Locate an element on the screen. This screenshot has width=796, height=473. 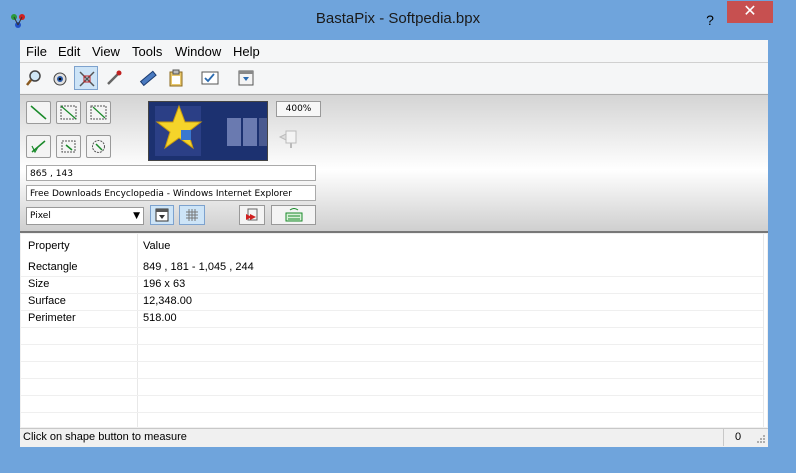
zoom-level: 400% is located at coordinates (298, 109).